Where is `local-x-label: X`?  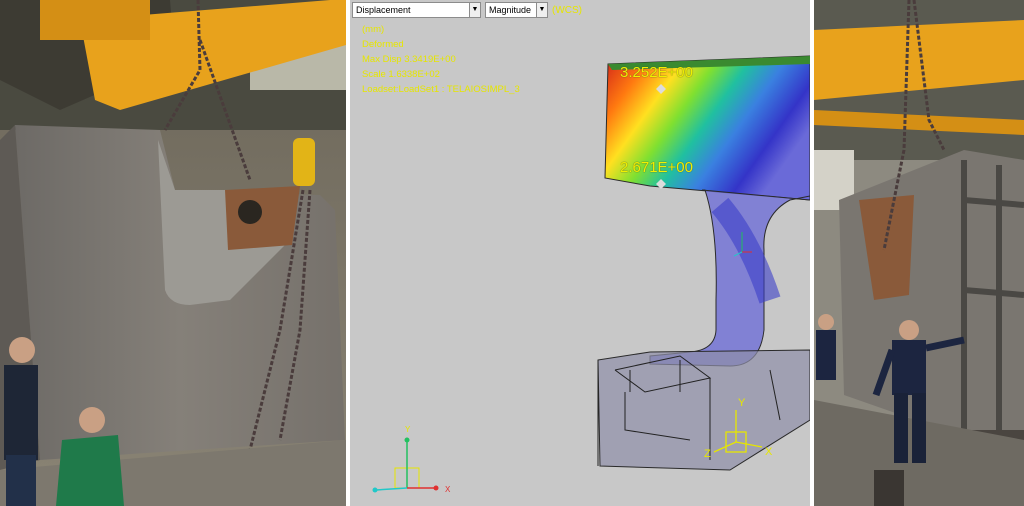 local-x-label: X is located at coordinates (769, 452).